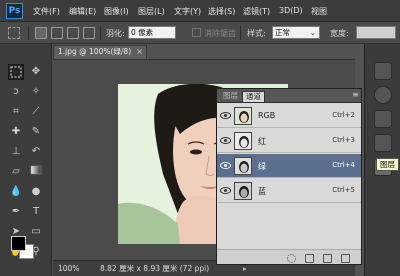 The image size is (400, 276). I want to click on close-icon: ×, so click(139, 52).